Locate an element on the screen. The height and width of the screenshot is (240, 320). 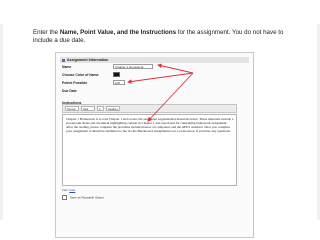
path-link: body is located at coordinates (72, 190).